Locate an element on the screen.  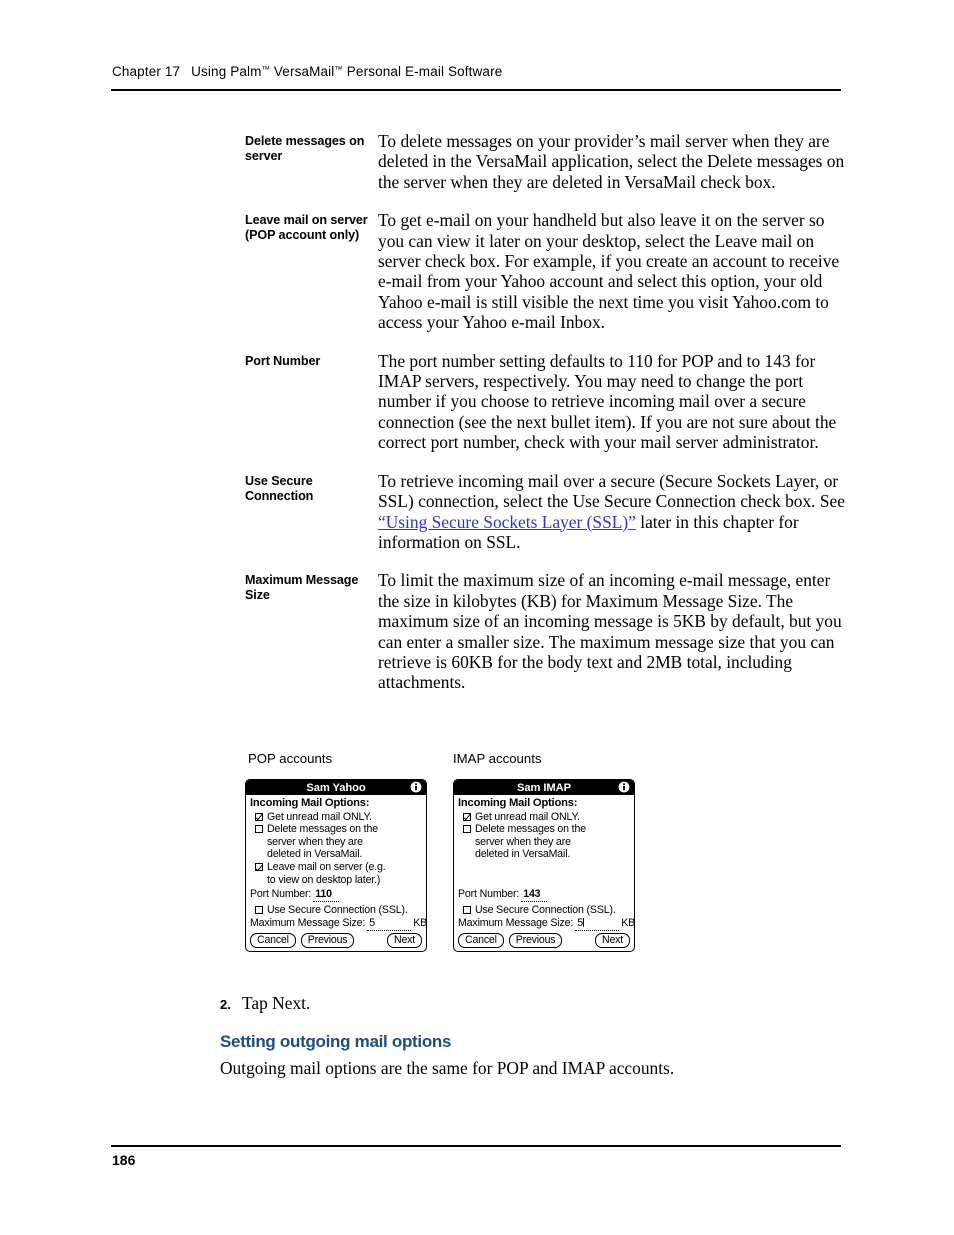
running-head-title-part3: Personal E-mail Software is located at coordinates (422, 71).